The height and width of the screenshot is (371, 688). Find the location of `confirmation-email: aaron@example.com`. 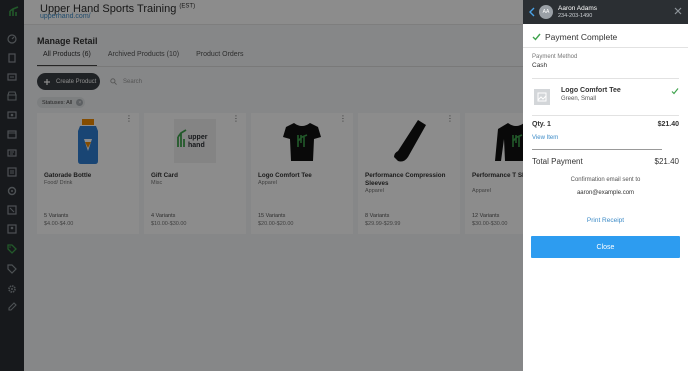

confirmation-email: aaron@example.com is located at coordinates (605, 193).